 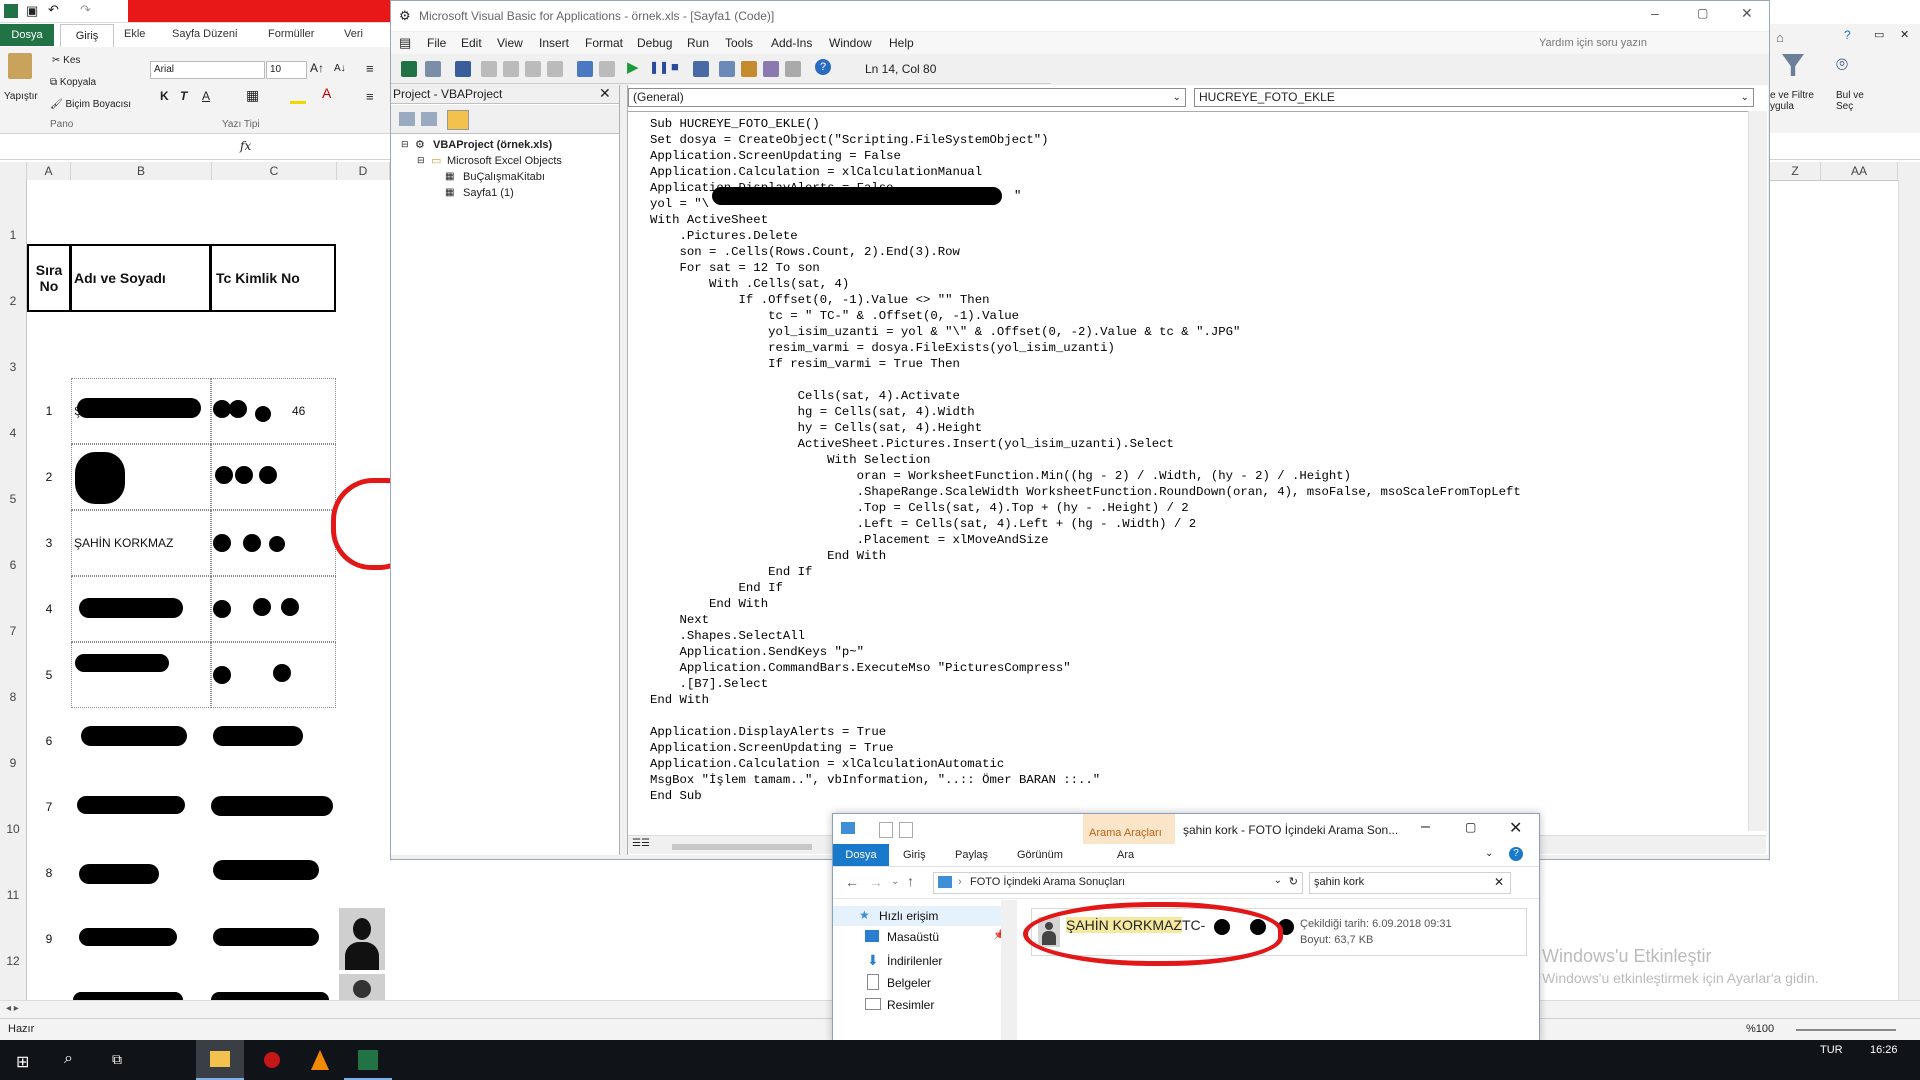 I want to click on bold-button: K, so click(x=164, y=96).